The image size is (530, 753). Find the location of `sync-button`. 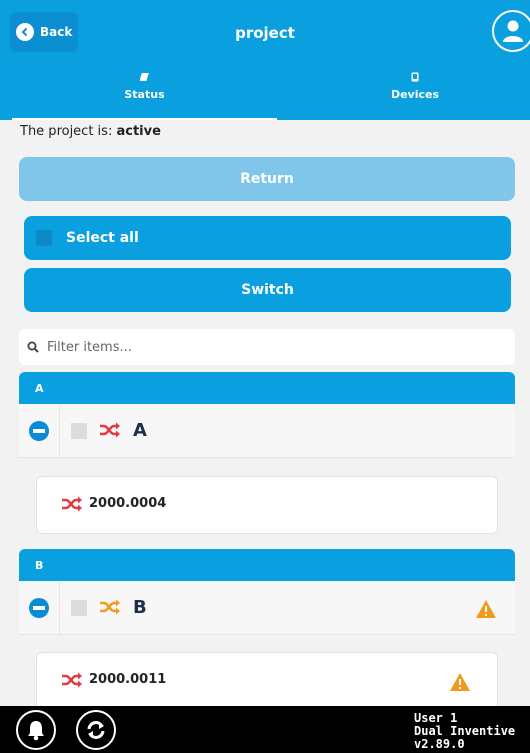

sync-button is located at coordinates (96, 730).